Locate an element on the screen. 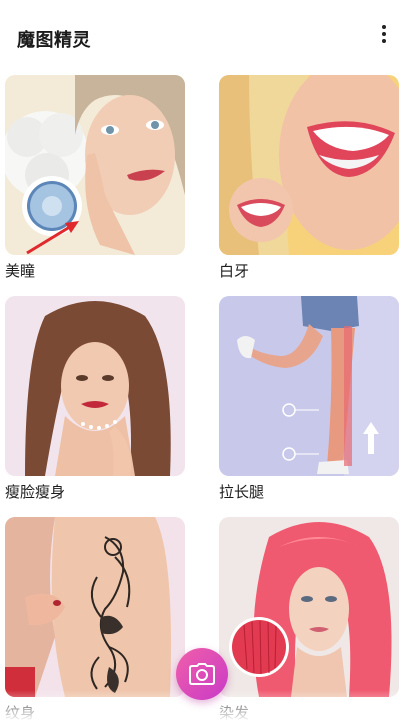  feature-label: 美瞳 is located at coordinates (20, 271).